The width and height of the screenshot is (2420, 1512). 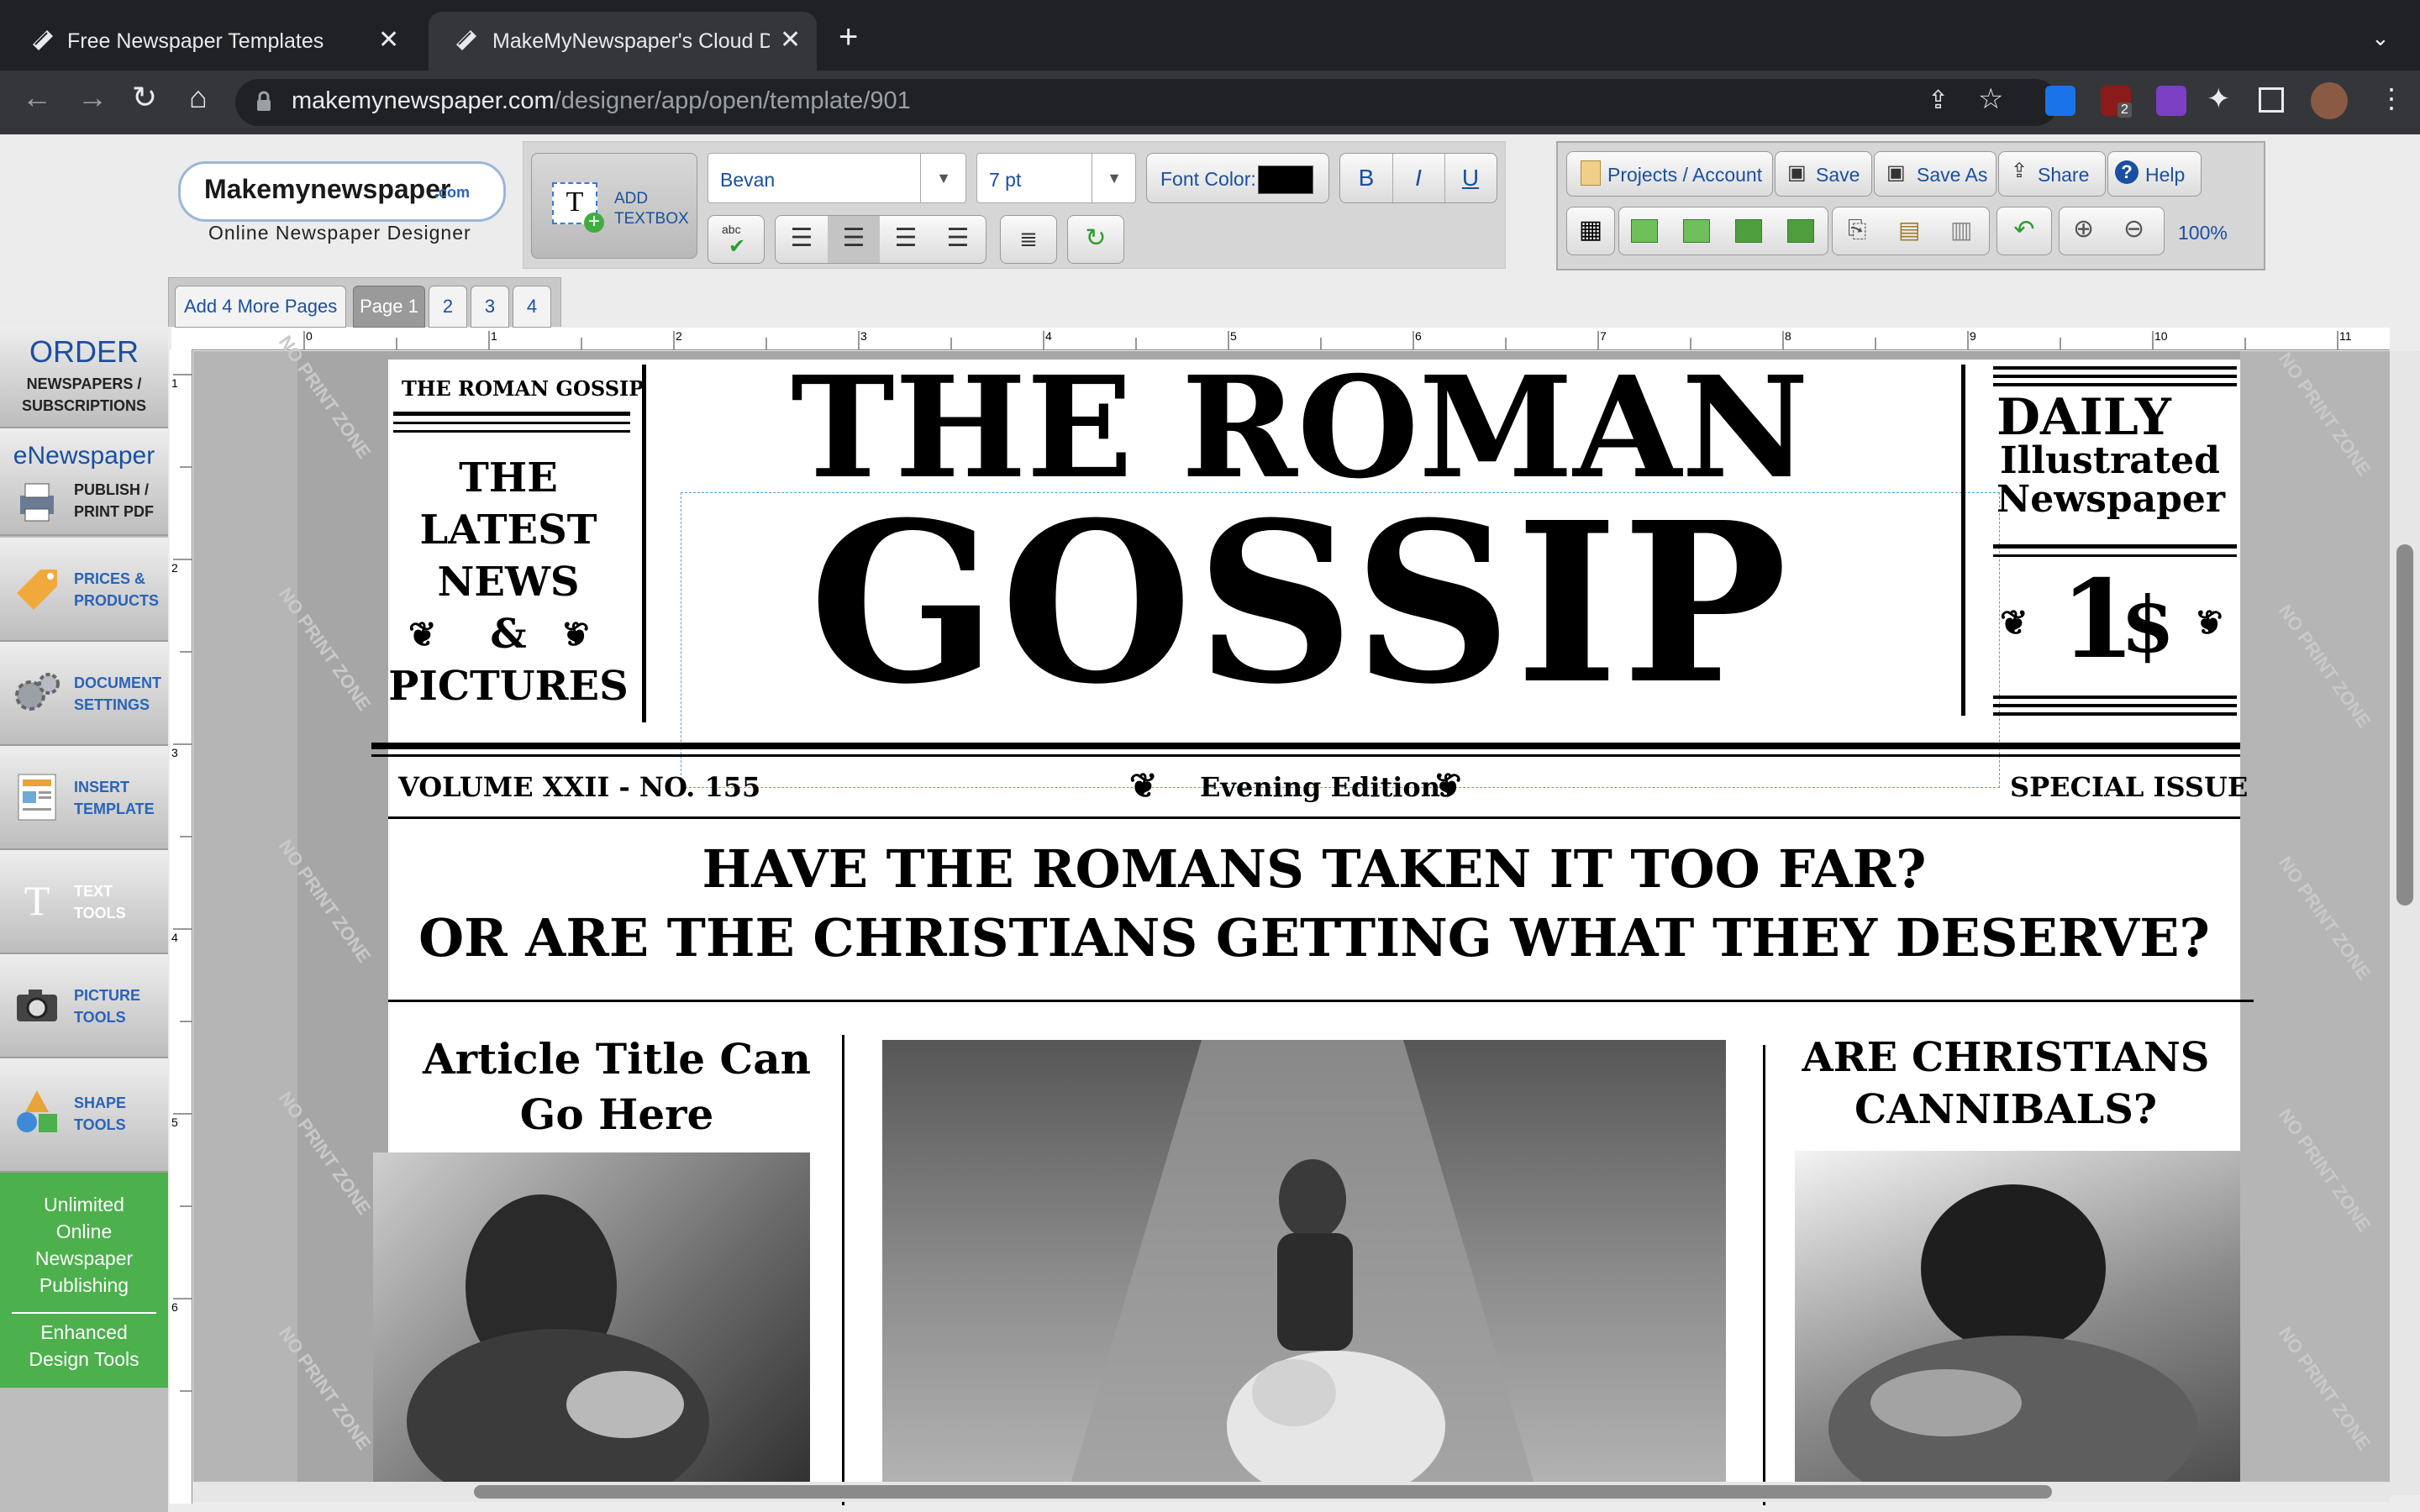 I want to click on article-center-photo, so click(x=1304, y=1267).